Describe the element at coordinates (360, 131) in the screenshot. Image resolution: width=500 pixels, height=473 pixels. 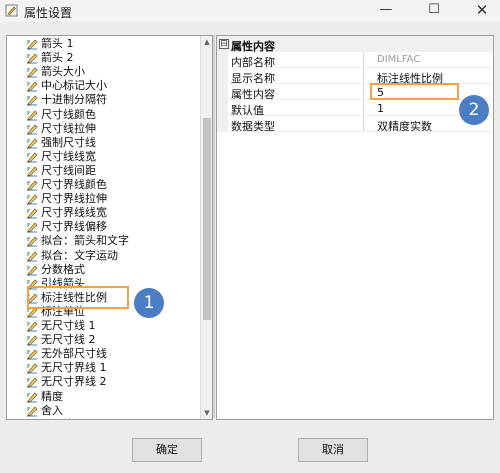
I see `row-separator` at that location.